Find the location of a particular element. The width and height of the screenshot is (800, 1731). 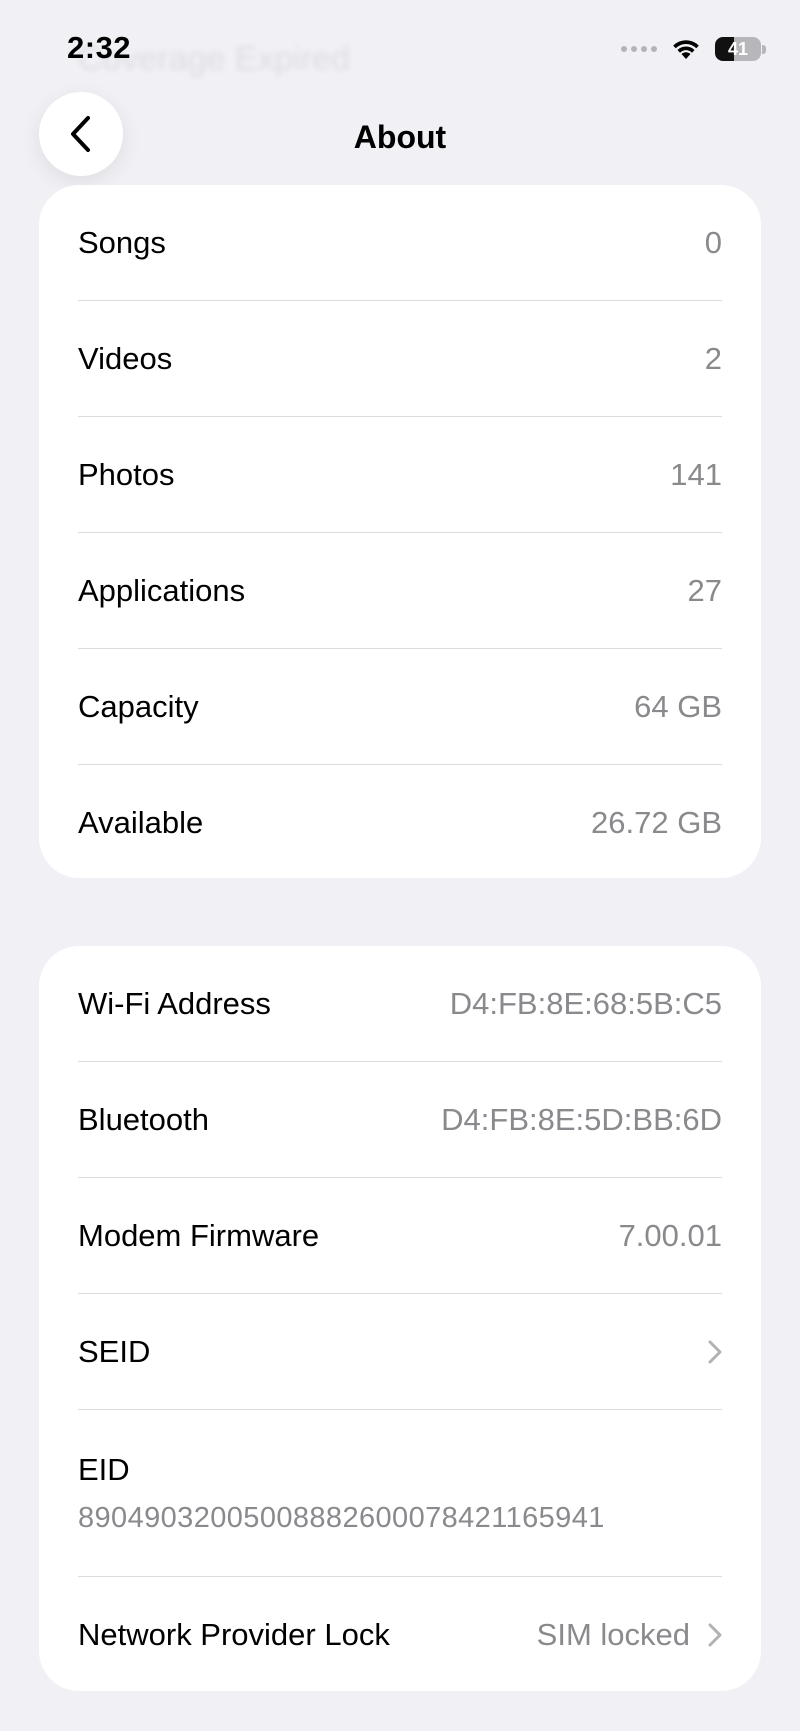

row-label: SEID is located at coordinates (114, 1351).